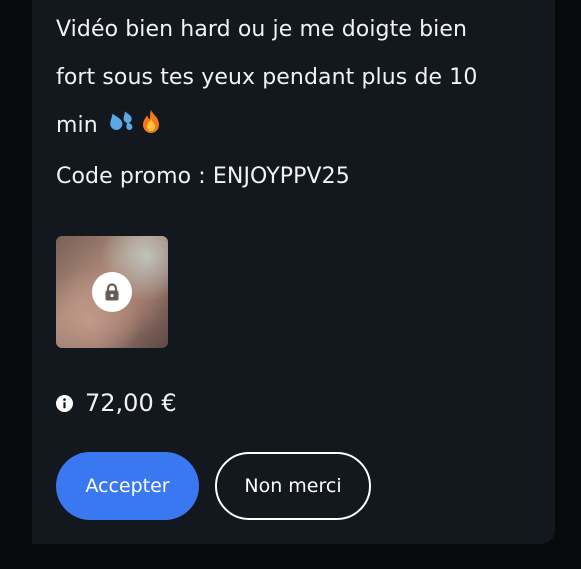 The image size is (581, 569). What do you see at coordinates (122, 129) in the screenshot?
I see `sweat-droplets-icon` at bounding box center [122, 129].